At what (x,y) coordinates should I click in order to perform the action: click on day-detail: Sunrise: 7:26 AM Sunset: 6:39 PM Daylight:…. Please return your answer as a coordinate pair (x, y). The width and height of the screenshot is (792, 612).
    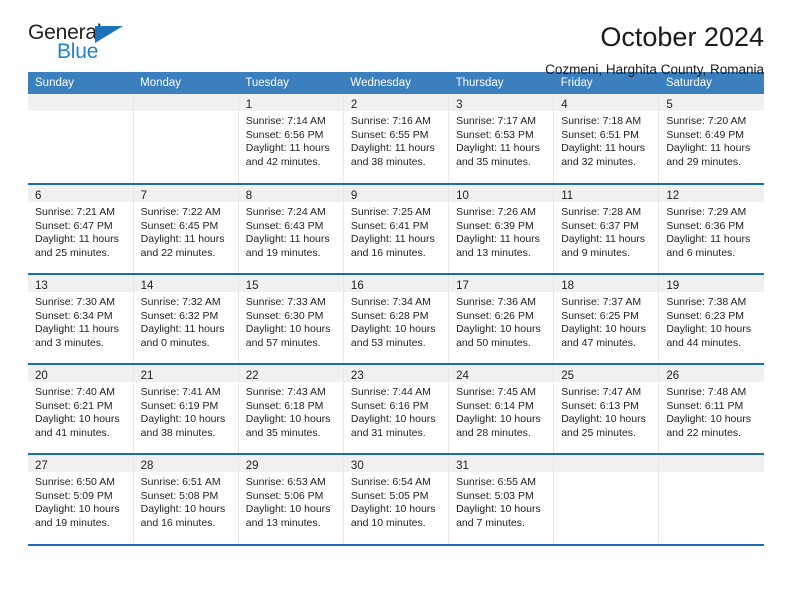
    Looking at the image, I should click on (501, 231).